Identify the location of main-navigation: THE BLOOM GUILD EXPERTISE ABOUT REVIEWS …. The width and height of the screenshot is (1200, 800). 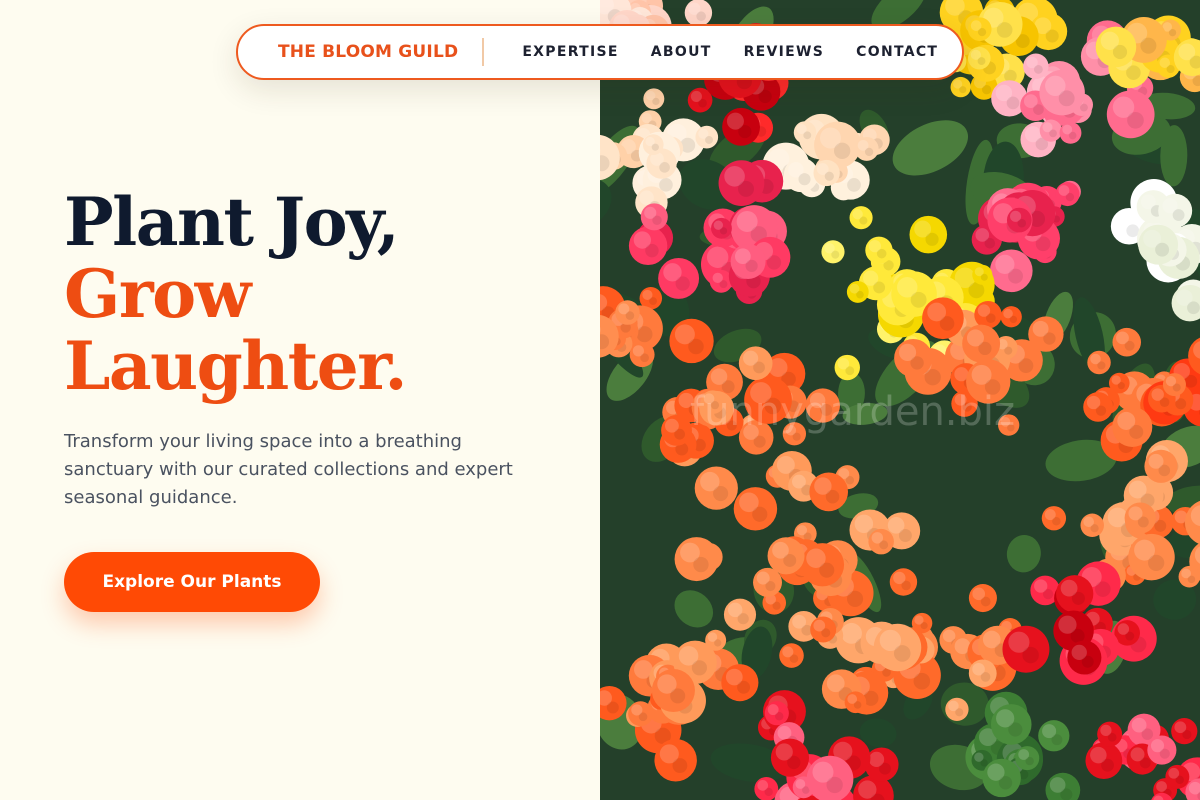
(600, 52).